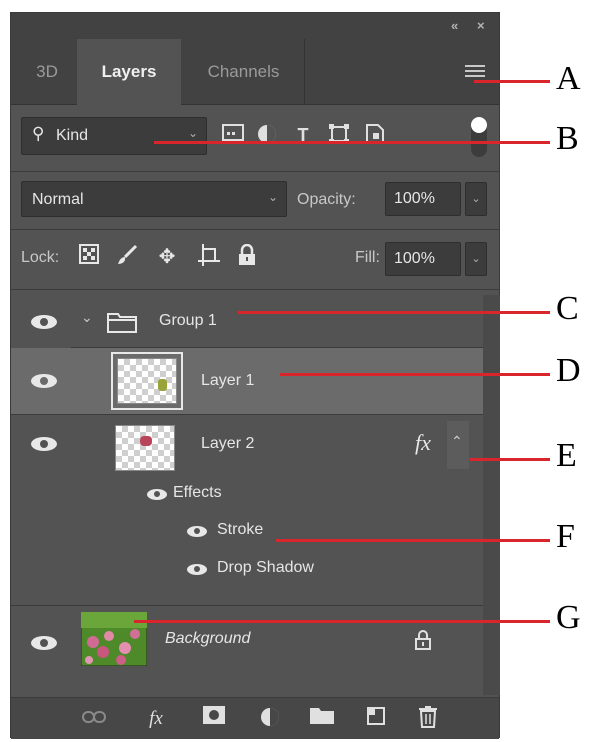 This screenshot has width=590, height=742. What do you see at coordinates (376, 719) in the screenshot?
I see `new-layer-icon` at bounding box center [376, 719].